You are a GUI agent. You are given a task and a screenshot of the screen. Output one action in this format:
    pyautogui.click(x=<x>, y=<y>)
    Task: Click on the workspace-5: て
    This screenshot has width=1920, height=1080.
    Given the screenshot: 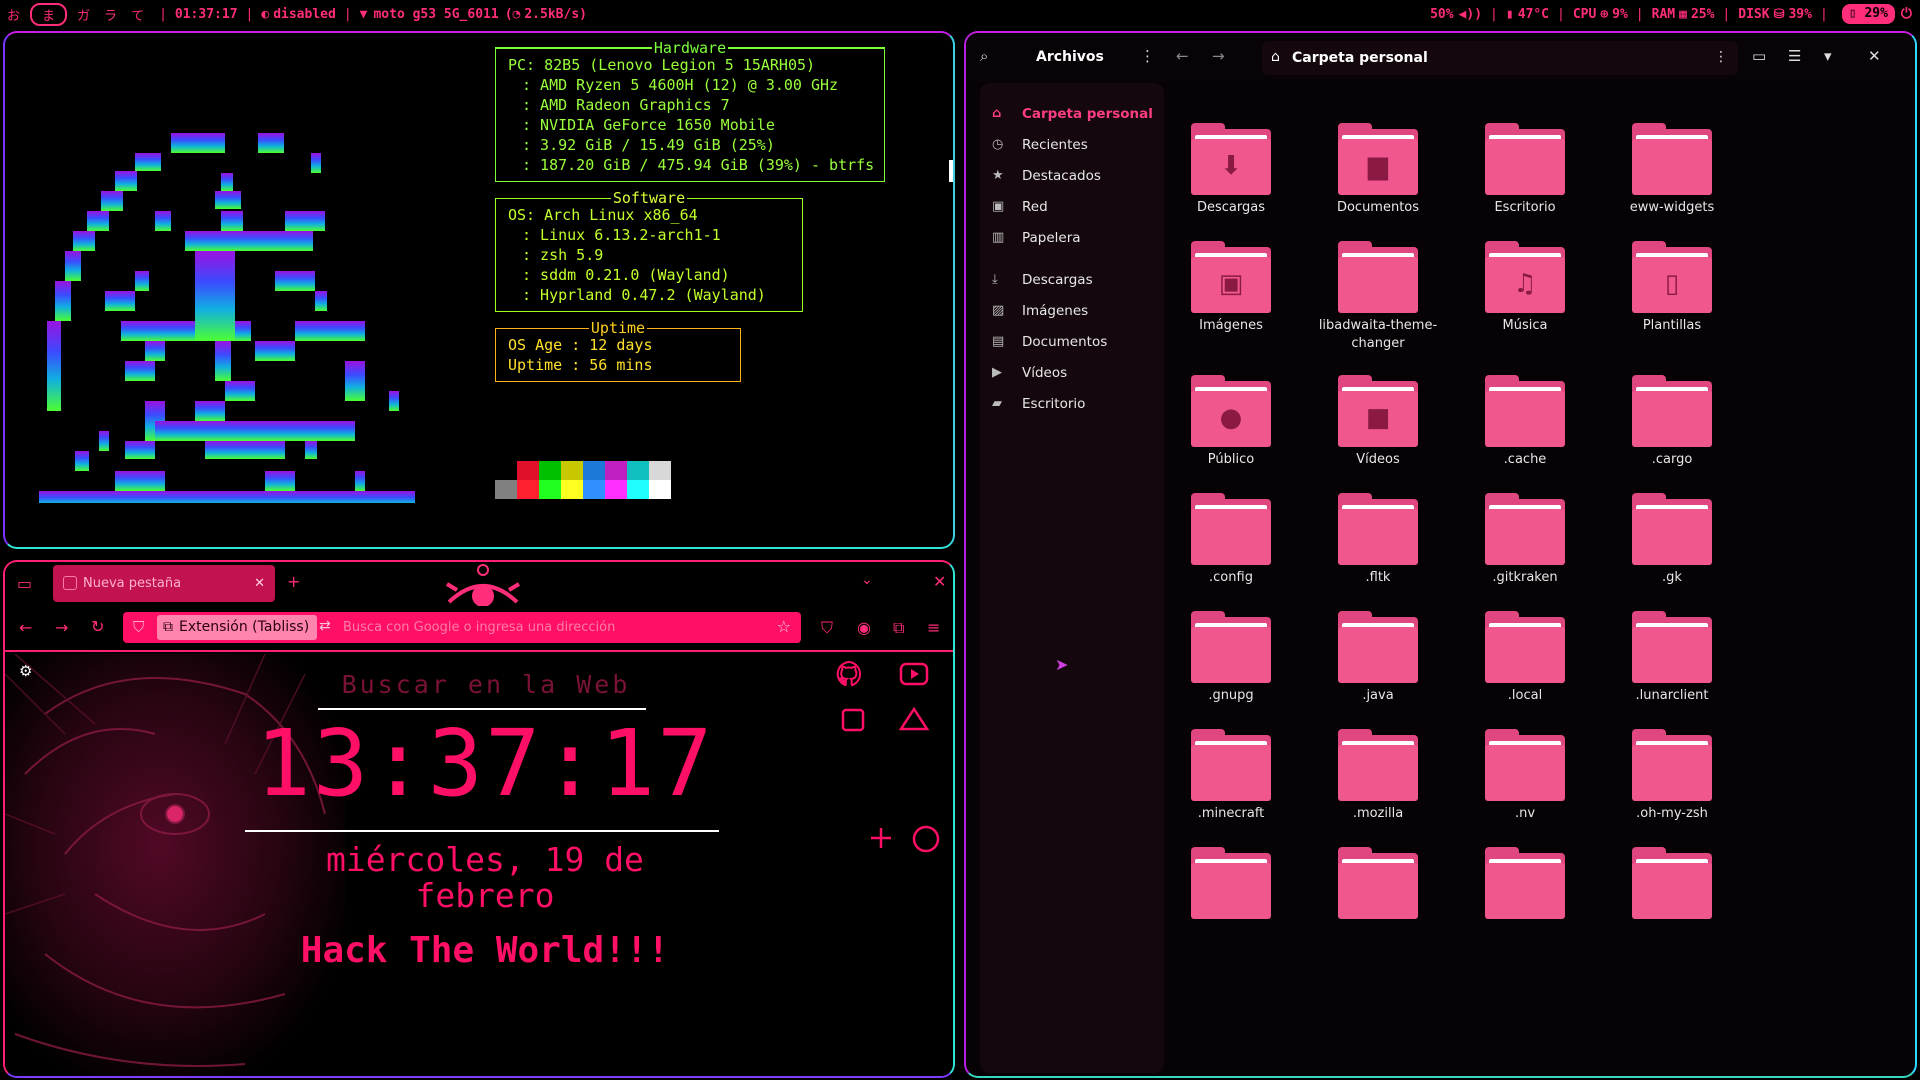 What is the action you would take?
    pyautogui.click(x=137, y=14)
    